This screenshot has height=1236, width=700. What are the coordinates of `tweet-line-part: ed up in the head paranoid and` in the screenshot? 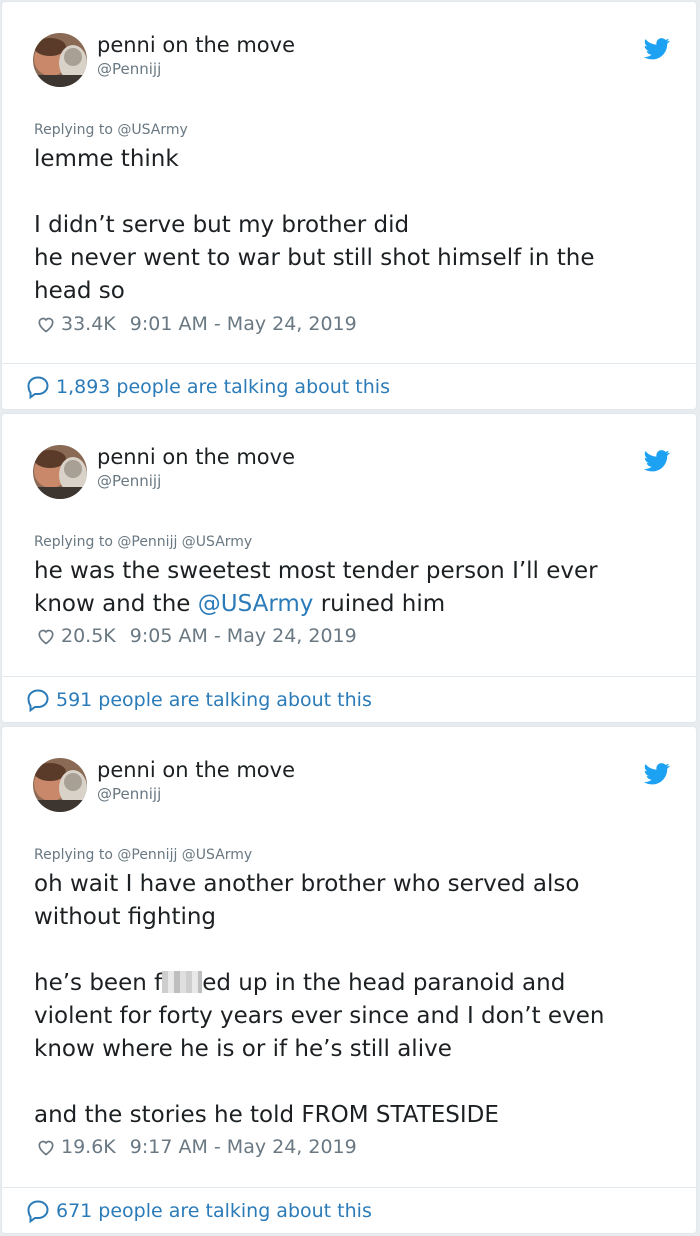 It's located at (384, 983).